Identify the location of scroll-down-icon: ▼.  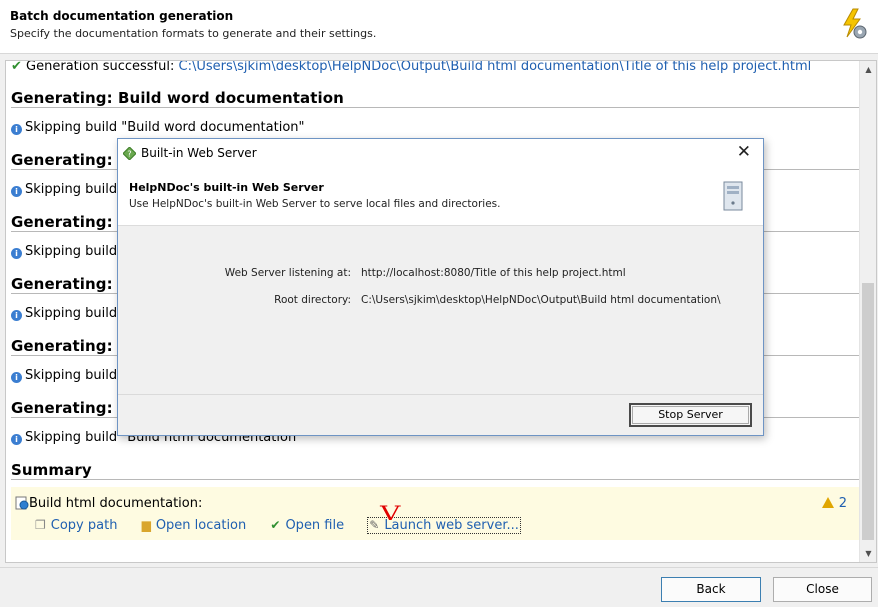
(868, 553).